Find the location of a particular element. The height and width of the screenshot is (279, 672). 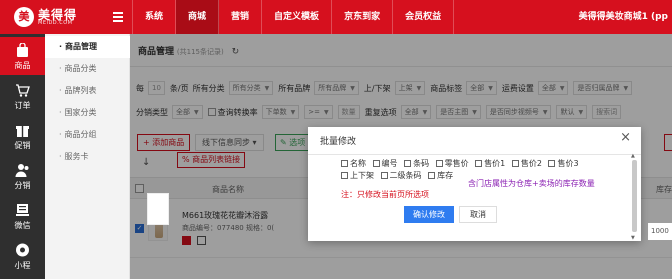

gift-icon is located at coordinates (22, 131).